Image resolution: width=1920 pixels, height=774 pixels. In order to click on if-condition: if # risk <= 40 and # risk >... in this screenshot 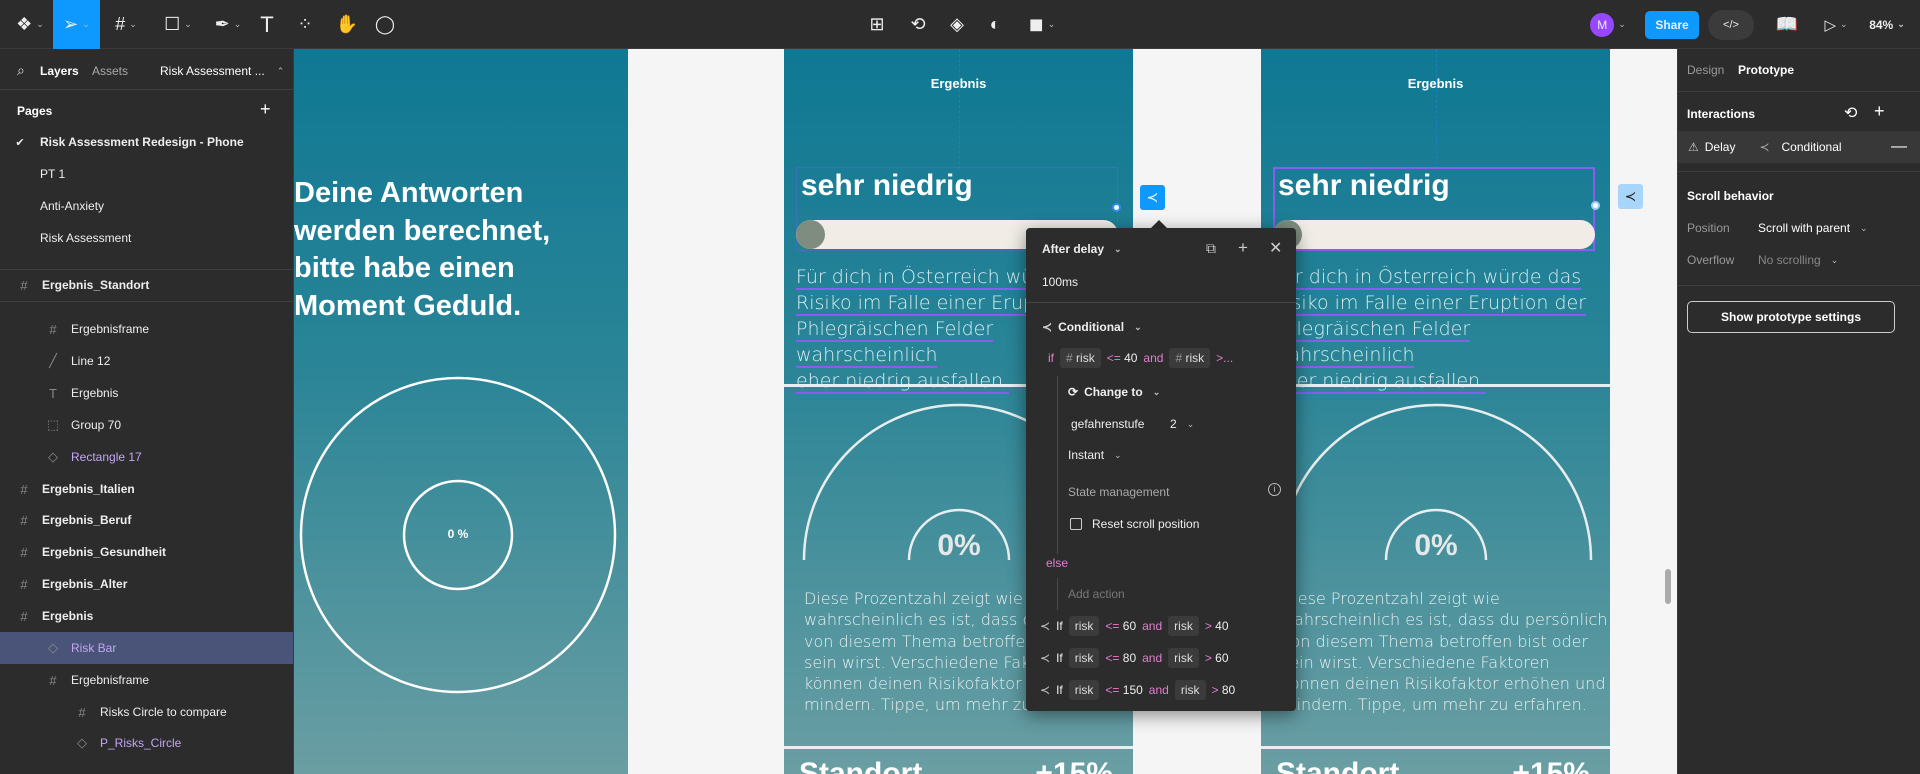, I will do `click(1140, 358)`.